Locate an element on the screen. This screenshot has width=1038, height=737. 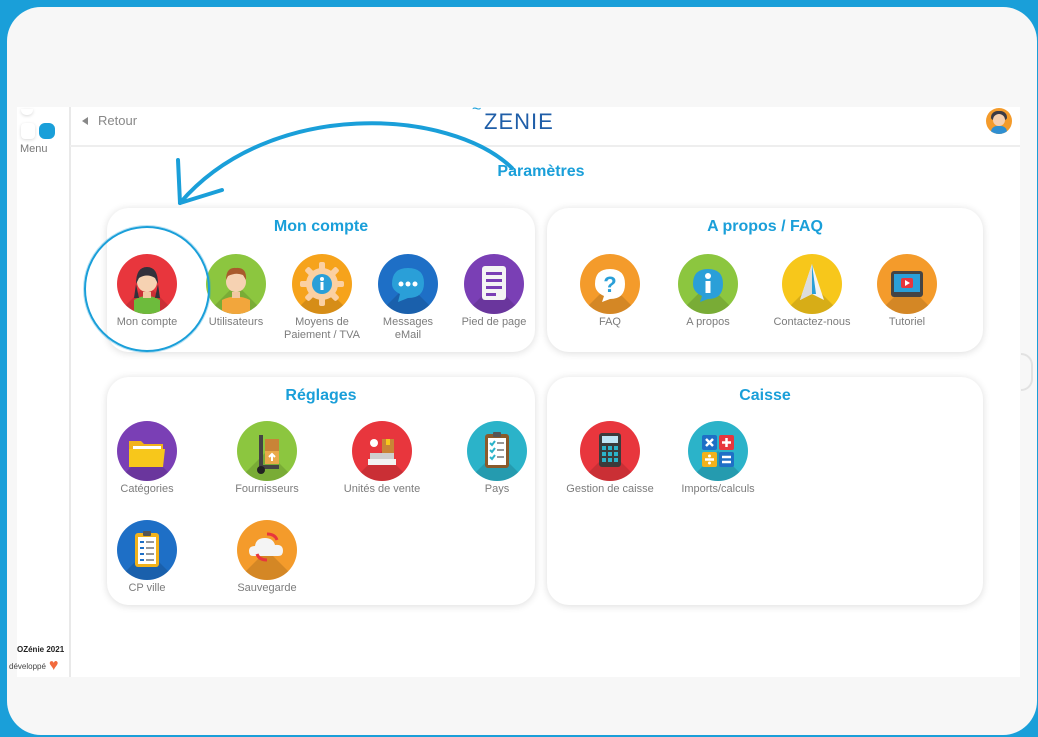
footer-made-label: développé is located at coordinates (27, 666).